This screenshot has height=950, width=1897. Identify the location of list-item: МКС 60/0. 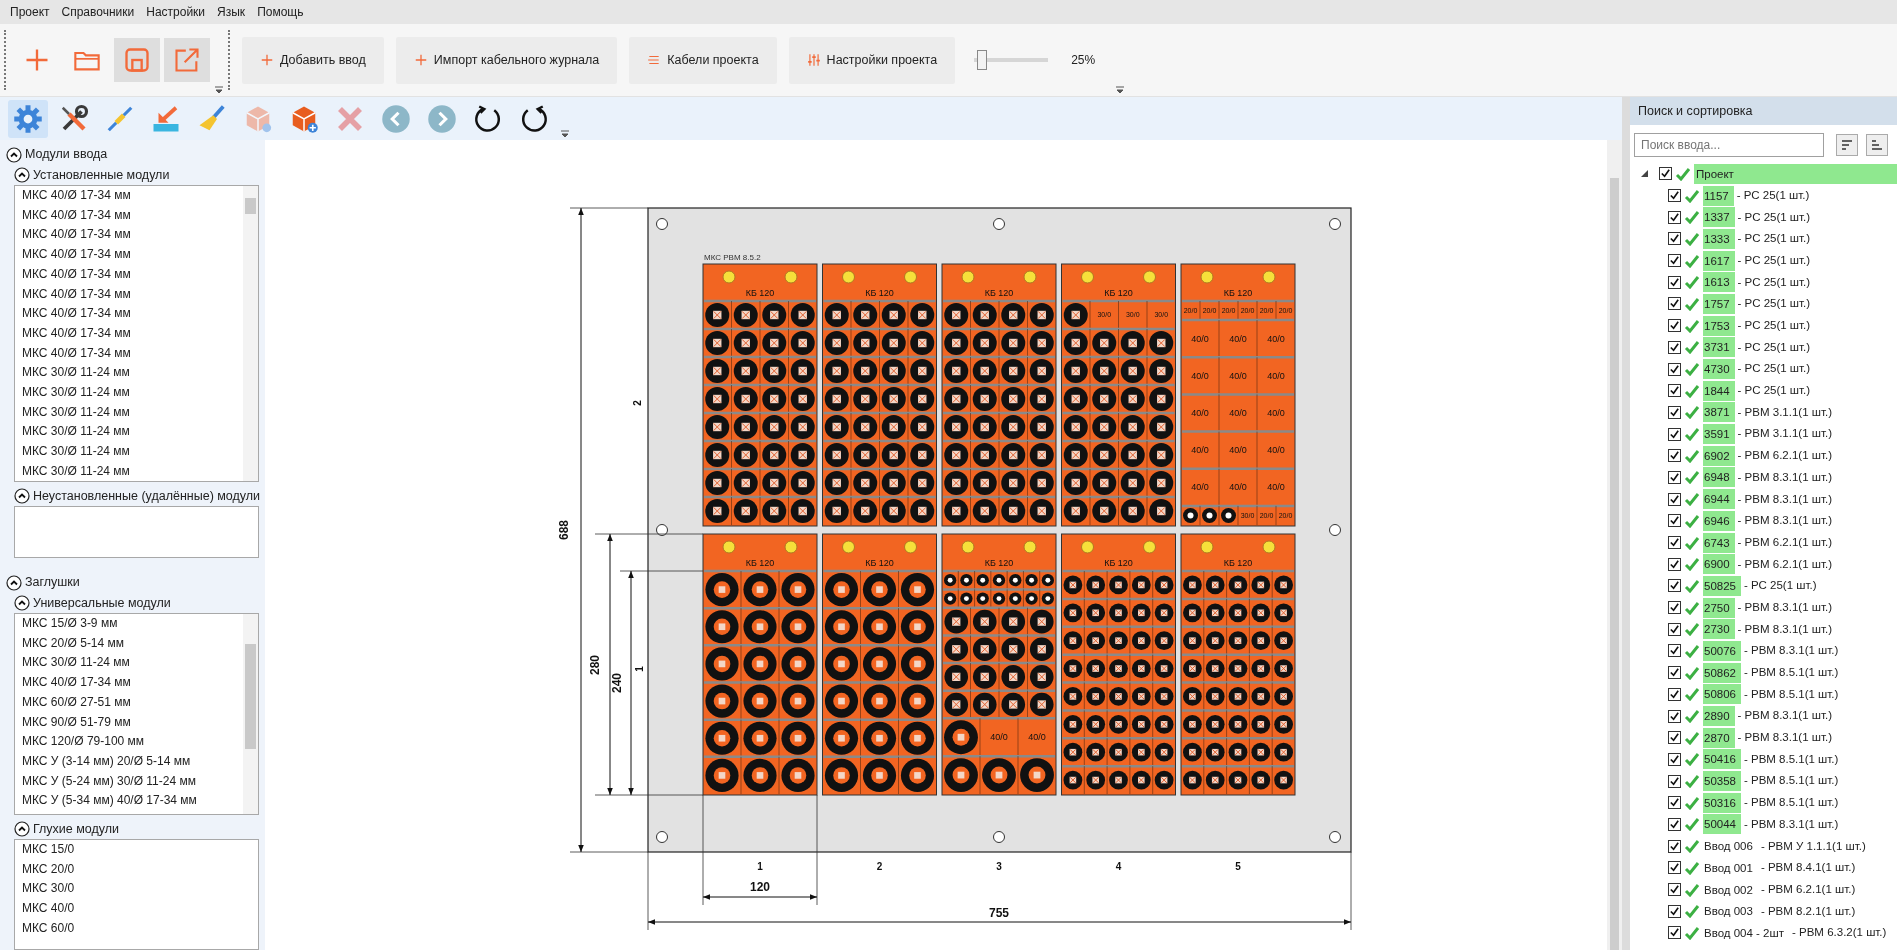
(136, 928).